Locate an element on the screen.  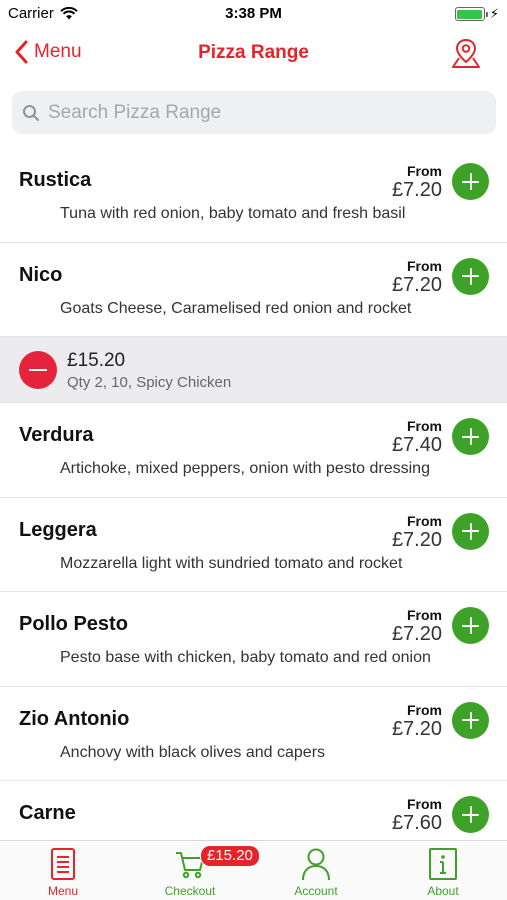
item-name: Carne is located at coordinates (47, 813).